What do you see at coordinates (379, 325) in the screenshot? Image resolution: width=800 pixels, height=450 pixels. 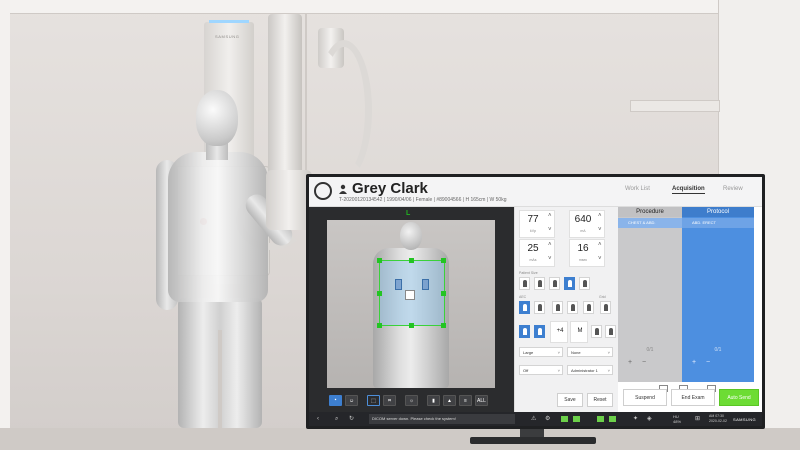 I see `roi-handle-bottom-left` at bounding box center [379, 325].